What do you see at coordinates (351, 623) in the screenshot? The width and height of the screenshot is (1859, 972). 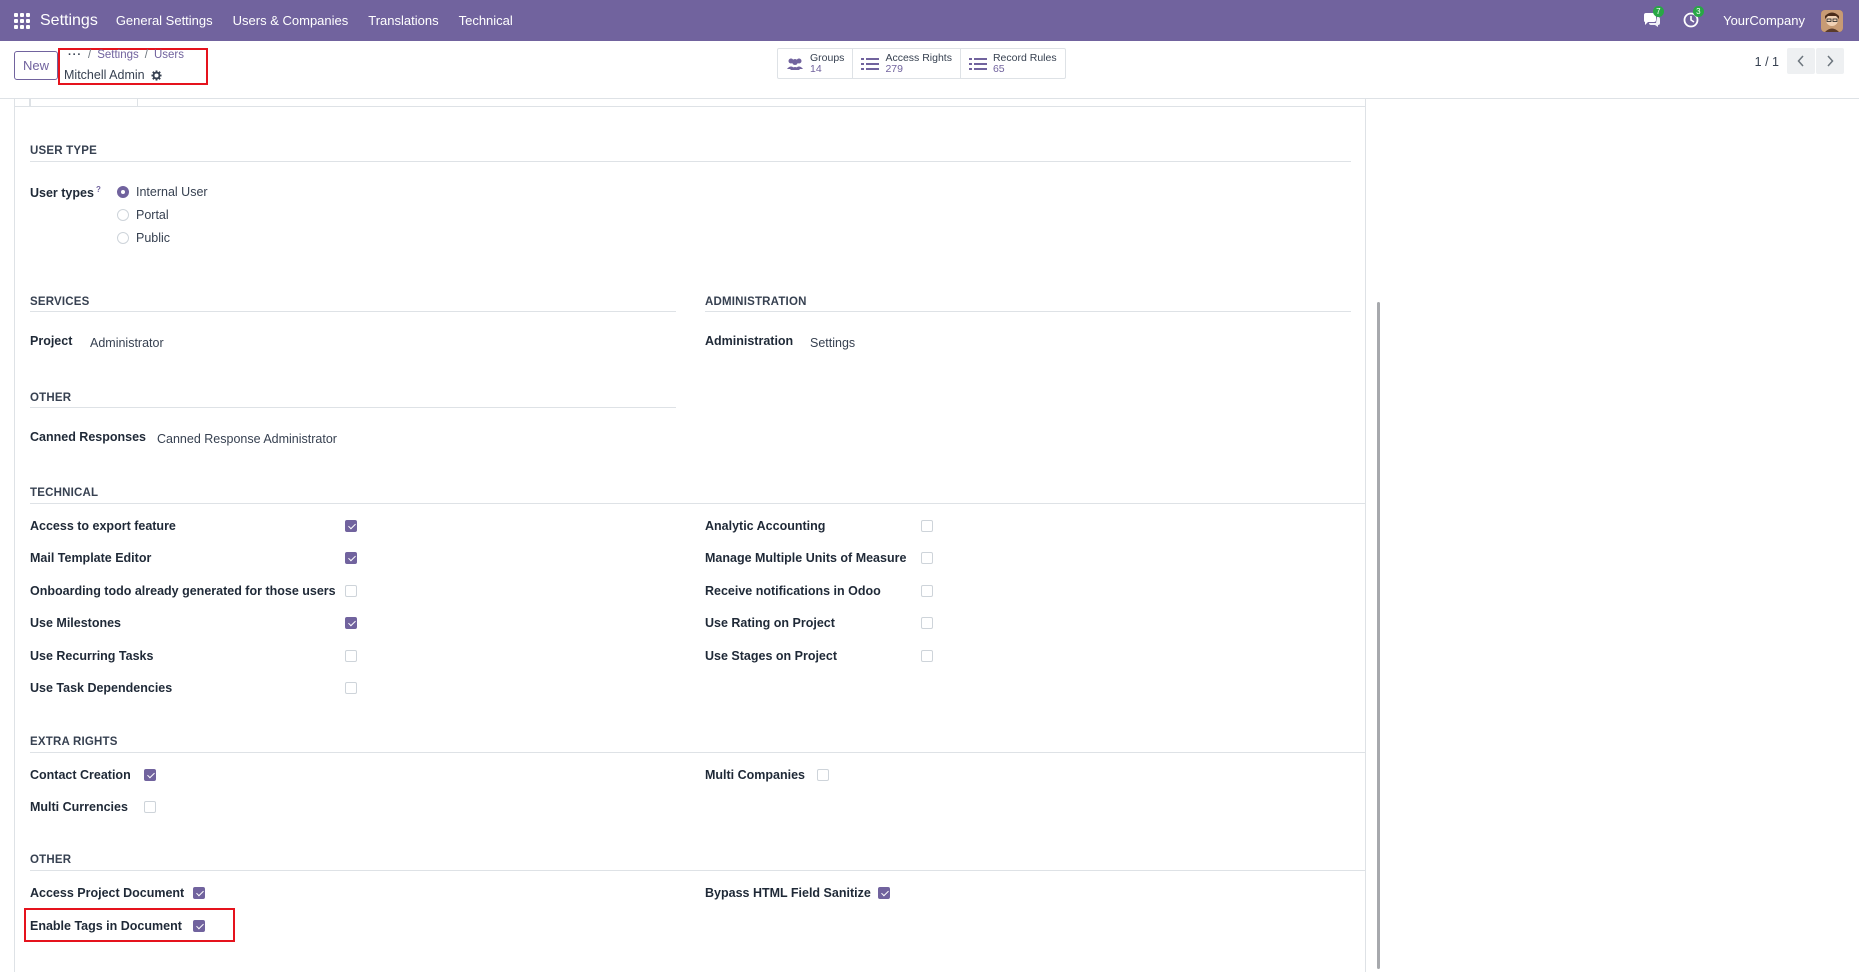 I see `checkbox-use-milestones` at bounding box center [351, 623].